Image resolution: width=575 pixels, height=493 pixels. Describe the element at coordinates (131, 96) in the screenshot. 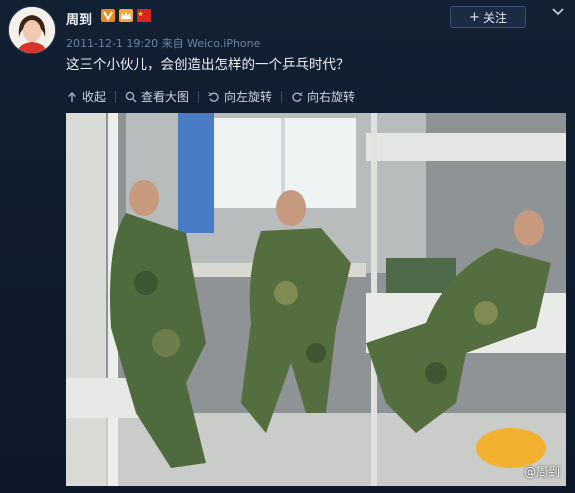

I see `search-icon` at that location.